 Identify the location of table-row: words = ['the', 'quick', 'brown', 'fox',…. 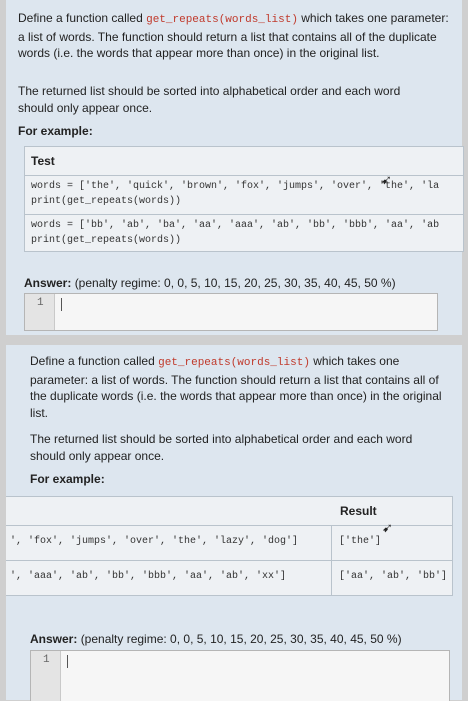
(244, 193).